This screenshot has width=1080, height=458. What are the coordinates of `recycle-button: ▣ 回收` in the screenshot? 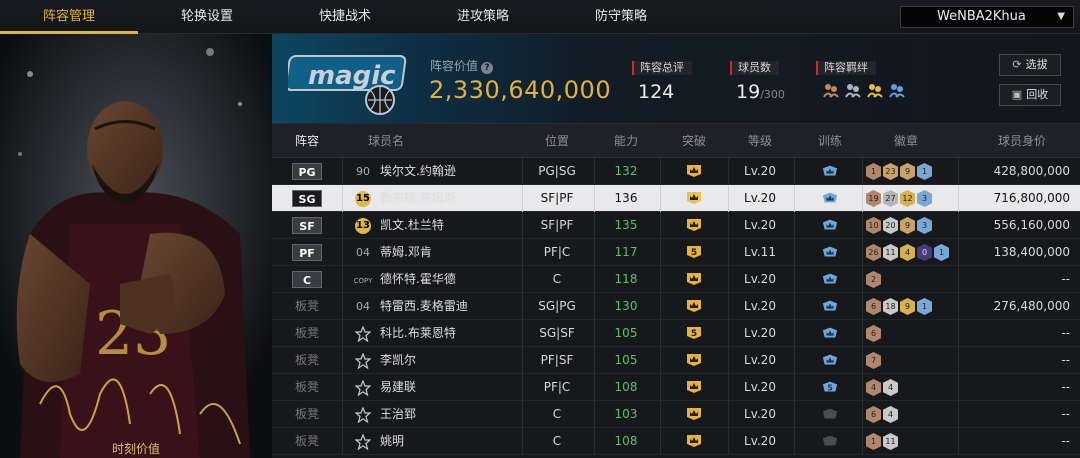 It's located at (1030, 95).